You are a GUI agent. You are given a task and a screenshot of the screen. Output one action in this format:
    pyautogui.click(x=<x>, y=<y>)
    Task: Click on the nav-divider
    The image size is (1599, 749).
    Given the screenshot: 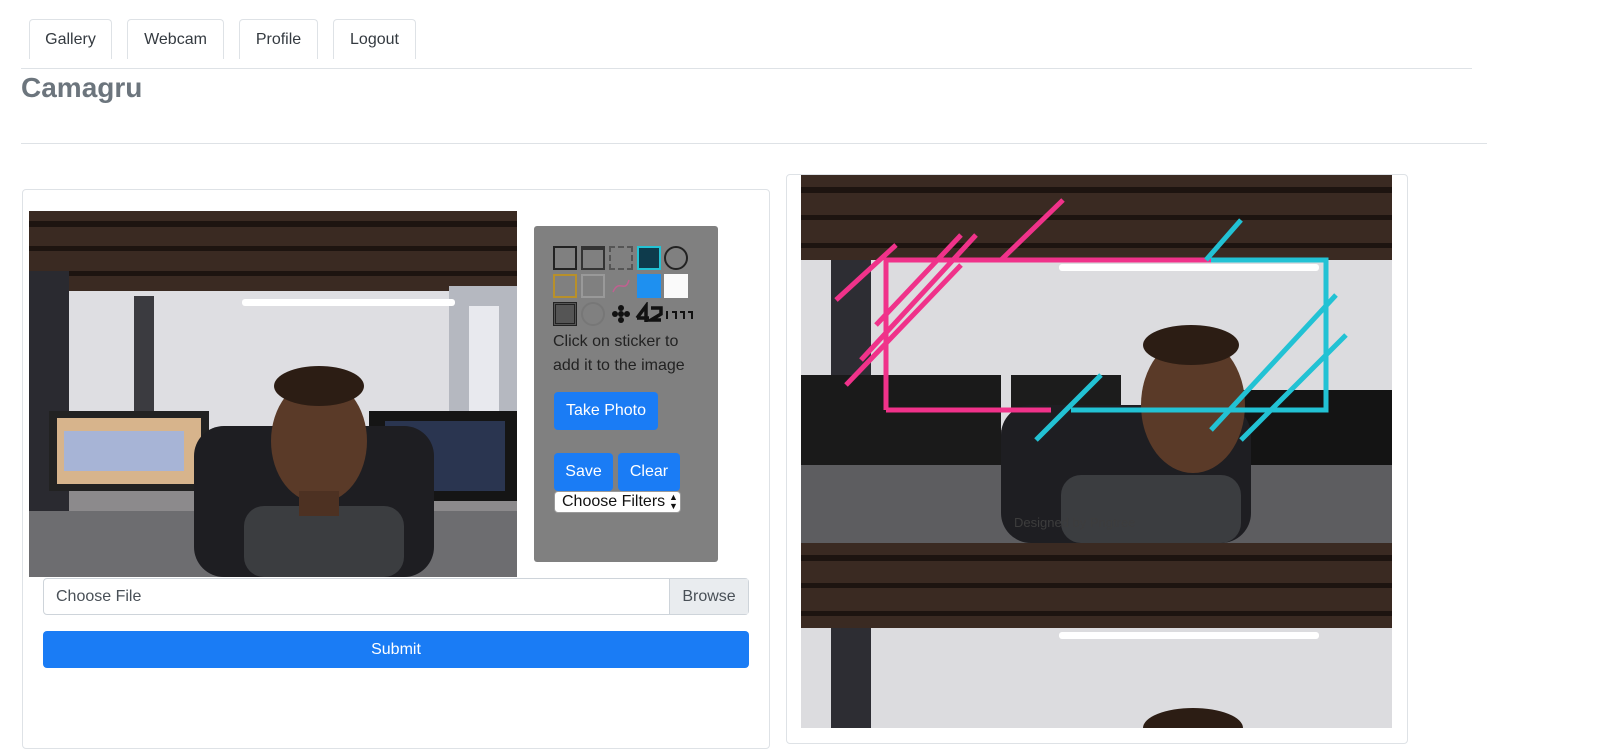 What is the action you would take?
    pyautogui.click(x=746, y=68)
    